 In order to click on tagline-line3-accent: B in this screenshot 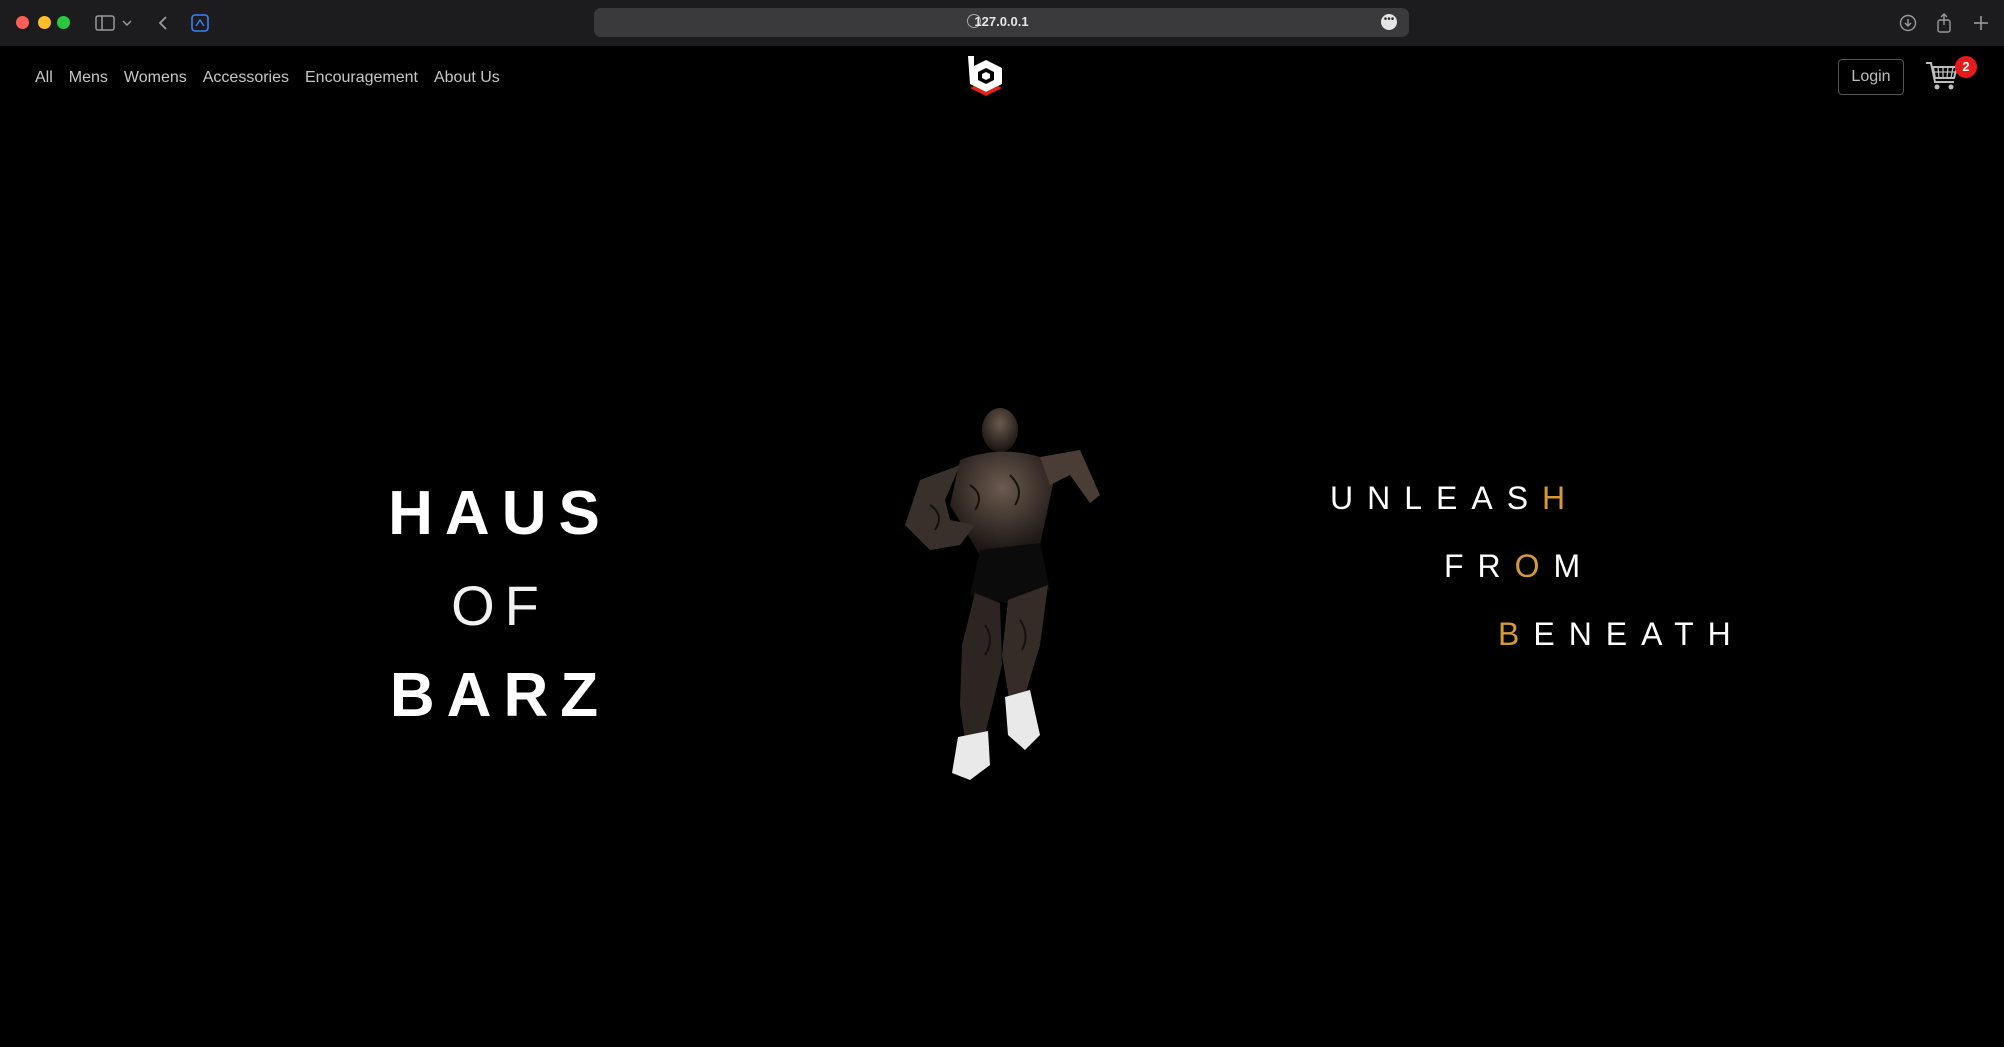, I will do `click(1516, 634)`.